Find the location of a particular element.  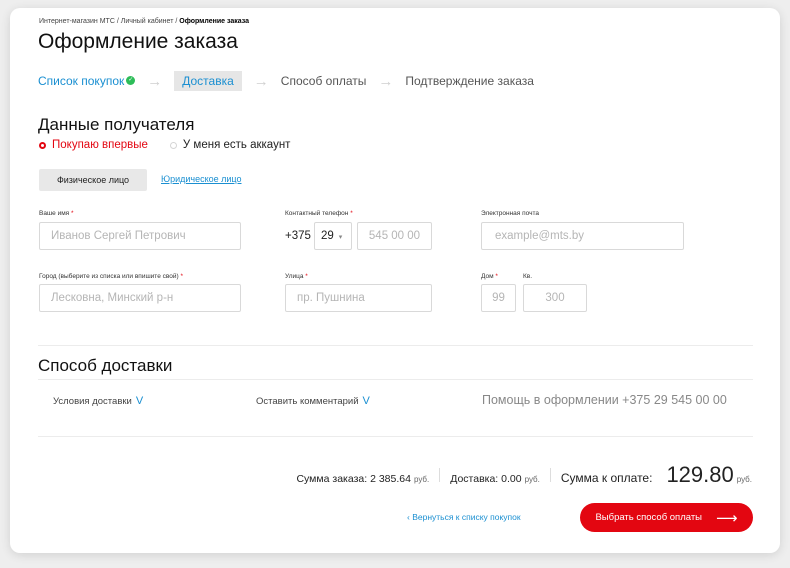

city-input: Лесковна, Минский р-н is located at coordinates (140, 298).